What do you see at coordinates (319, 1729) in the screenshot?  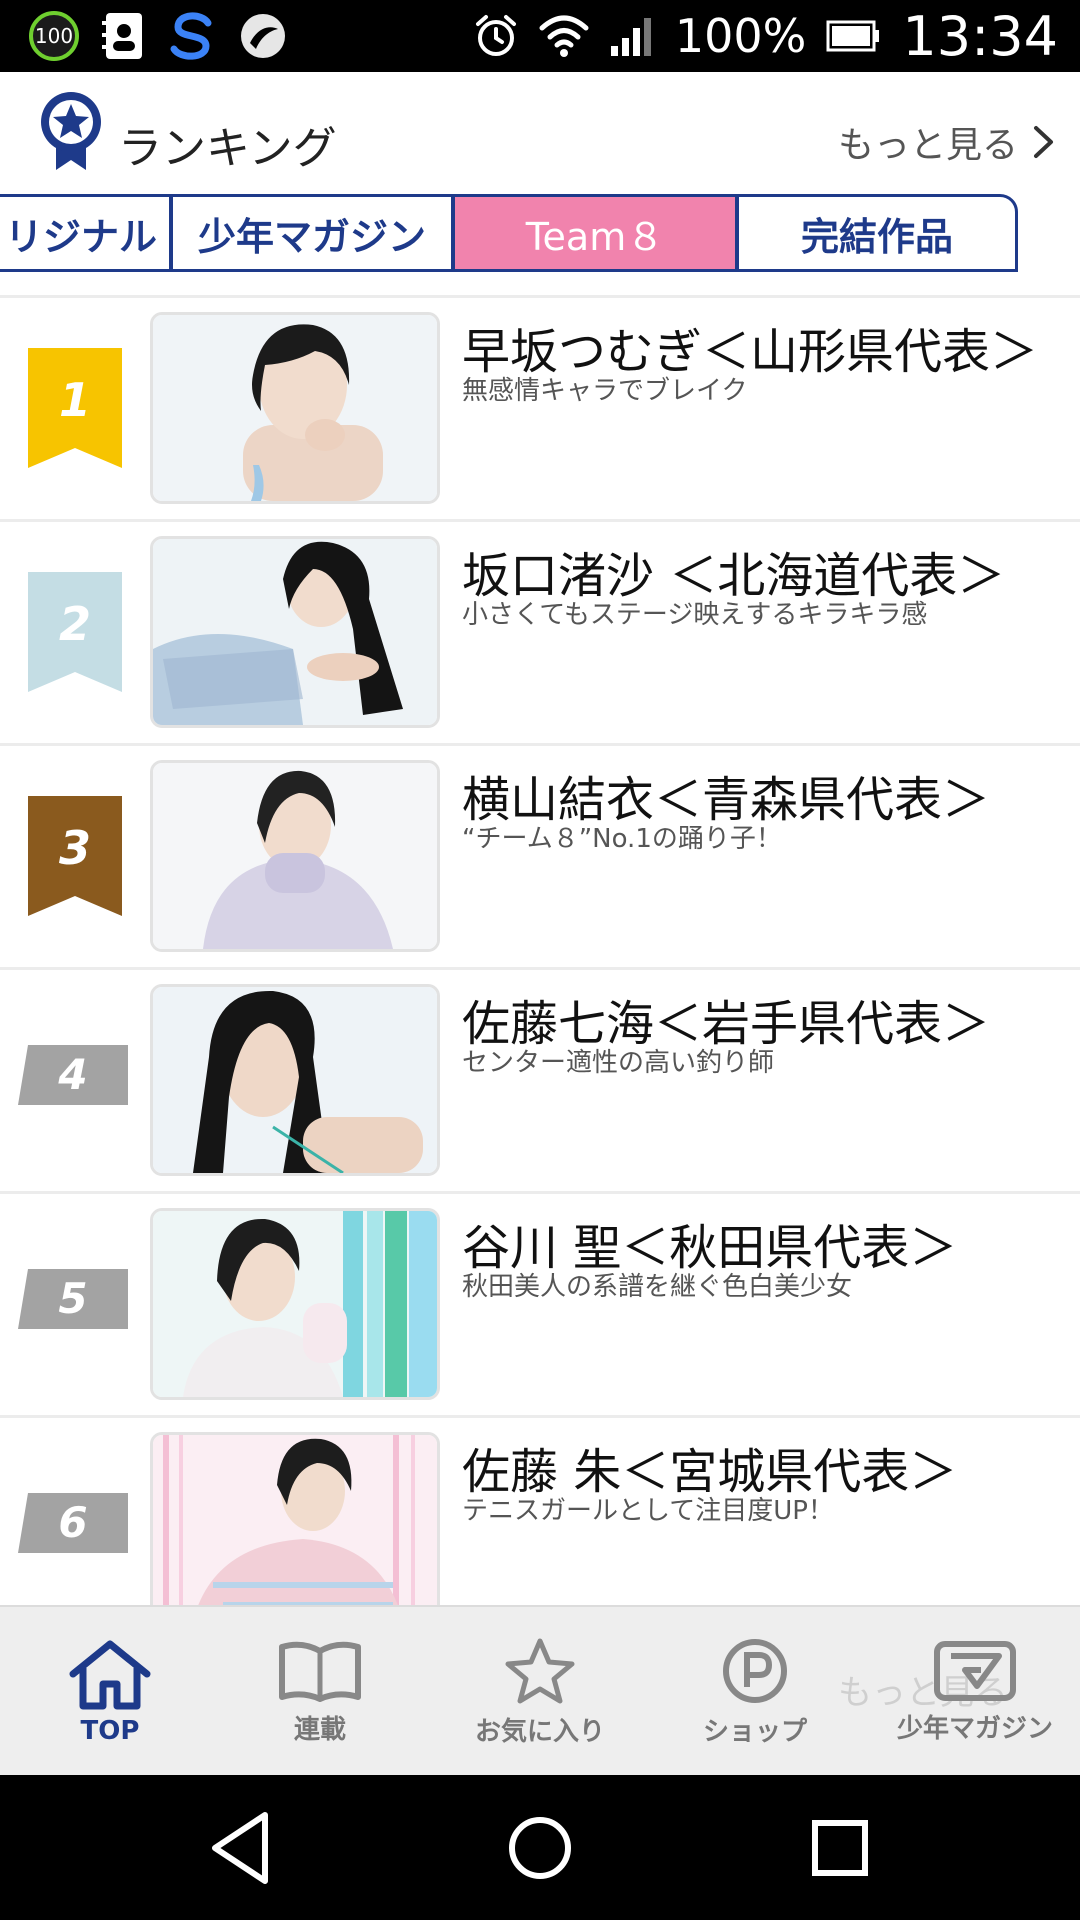 I see `nav-label: 連載` at bounding box center [319, 1729].